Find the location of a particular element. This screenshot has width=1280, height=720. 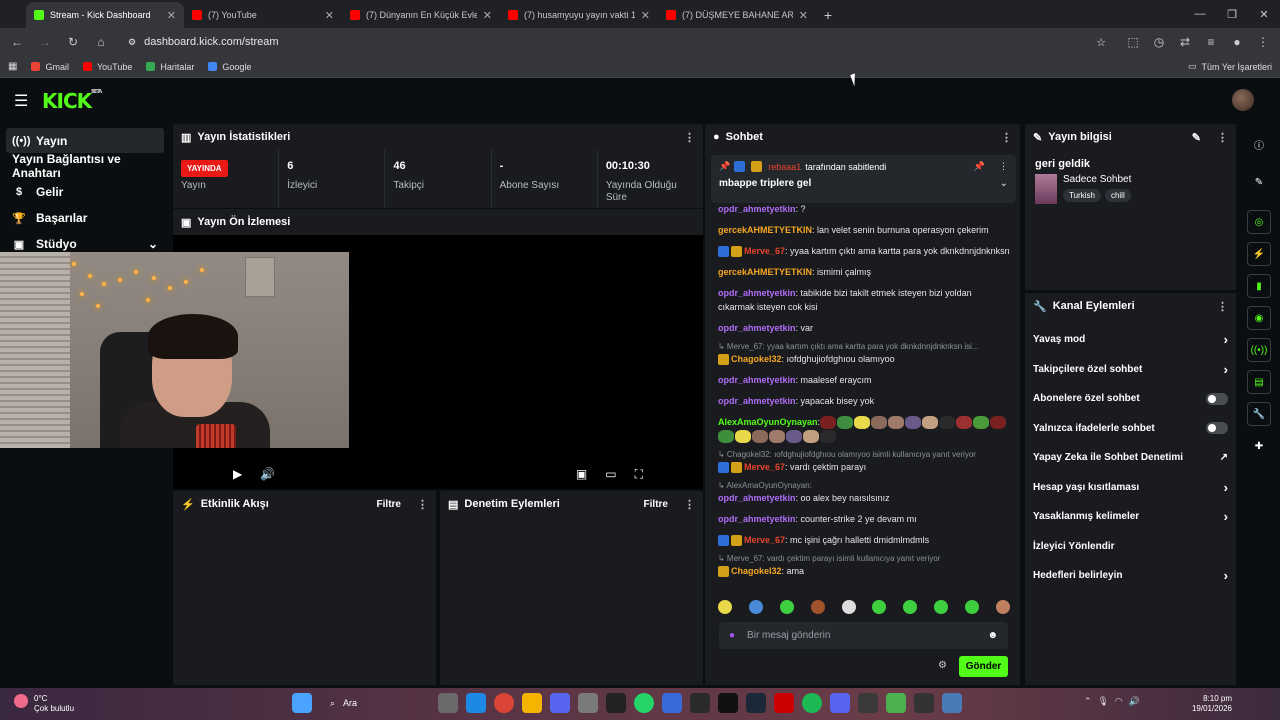

bookmark-item: Haritalar is located at coordinates (170, 67).